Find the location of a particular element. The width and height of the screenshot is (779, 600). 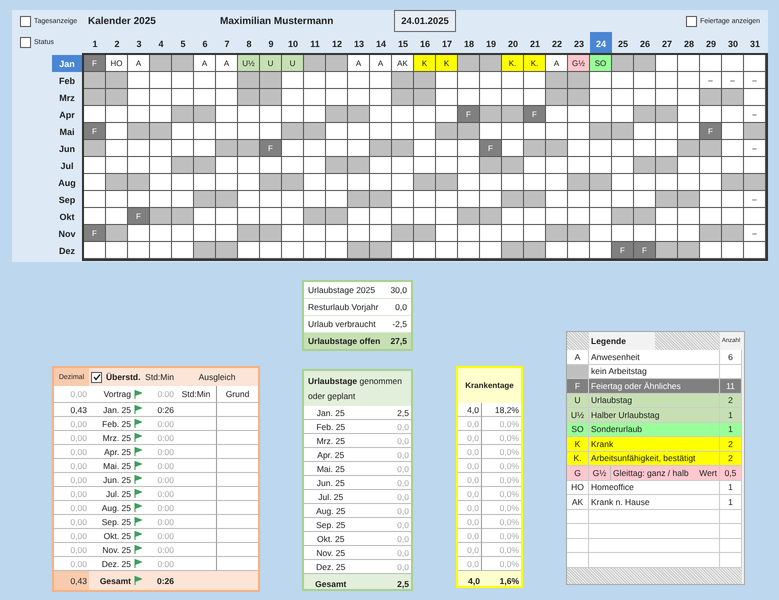

day-number: 12 is located at coordinates (337, 42).